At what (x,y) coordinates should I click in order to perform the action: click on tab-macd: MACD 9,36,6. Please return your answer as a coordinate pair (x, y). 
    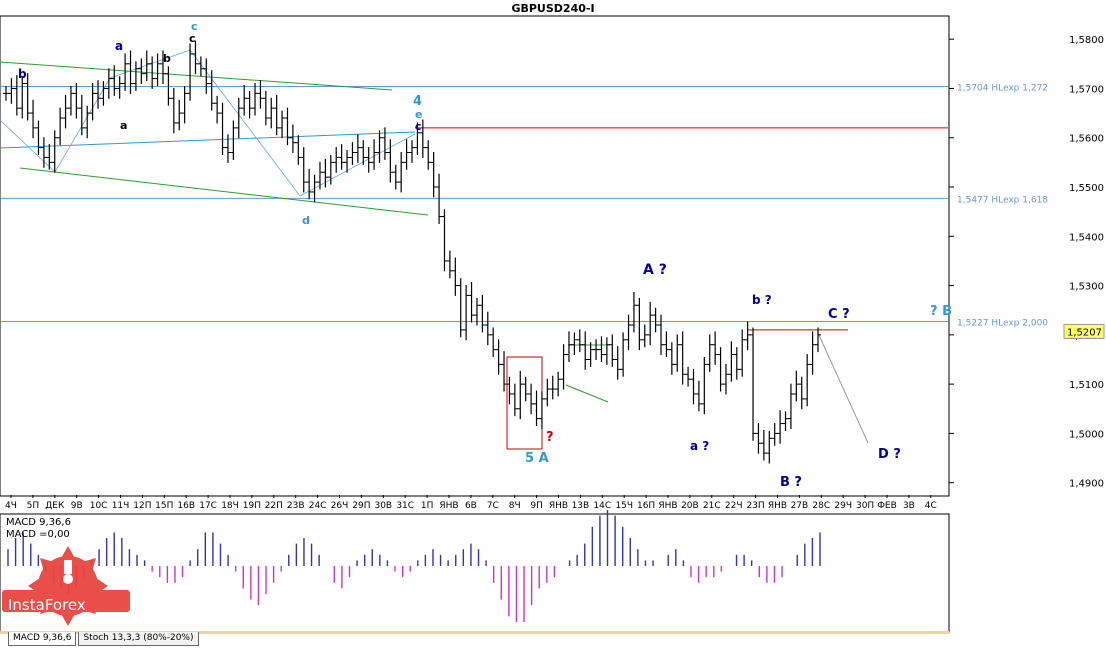
    Looking at the image, I should click on (42, 639).